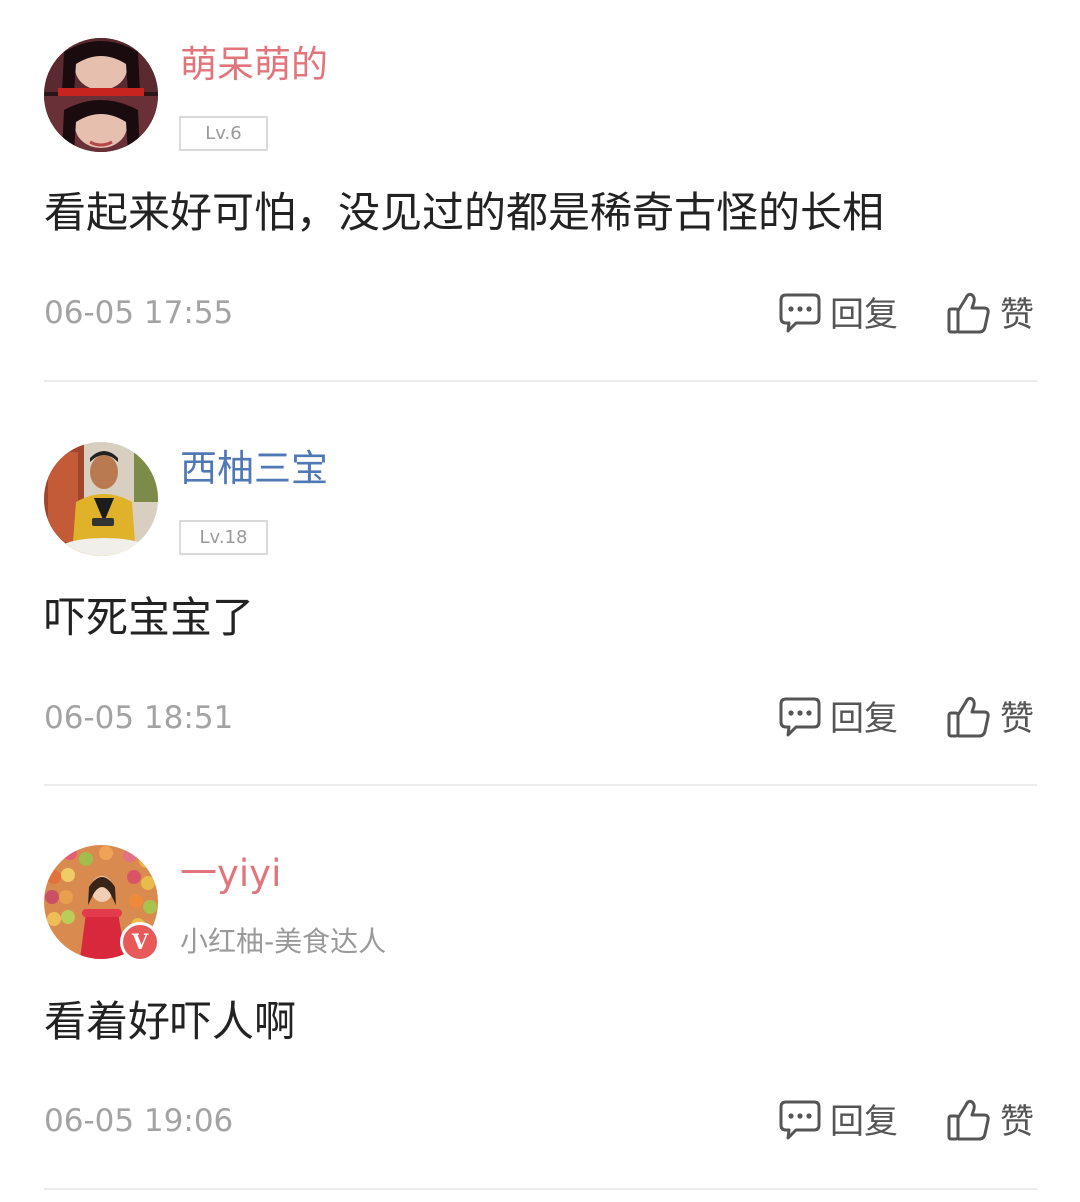 The width and height of the screenshot is (1080, 1202). Describe the element at coordinates (254, 468) in the screenshot. I see `username: 西柚三宝` at that location.